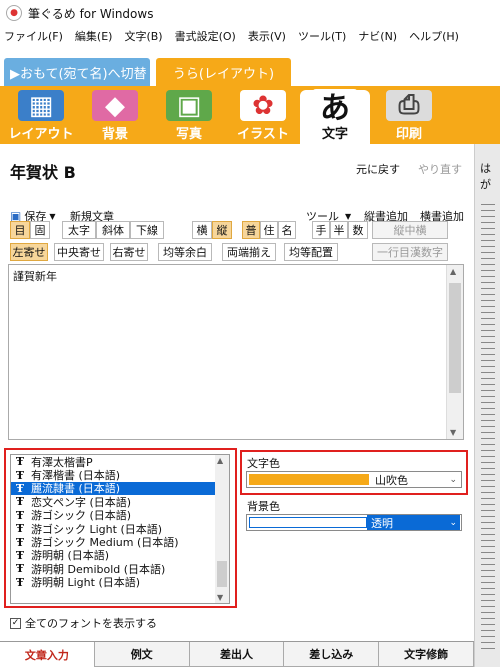  I want to click on tool-text: あ 文字, so click(335, 116).